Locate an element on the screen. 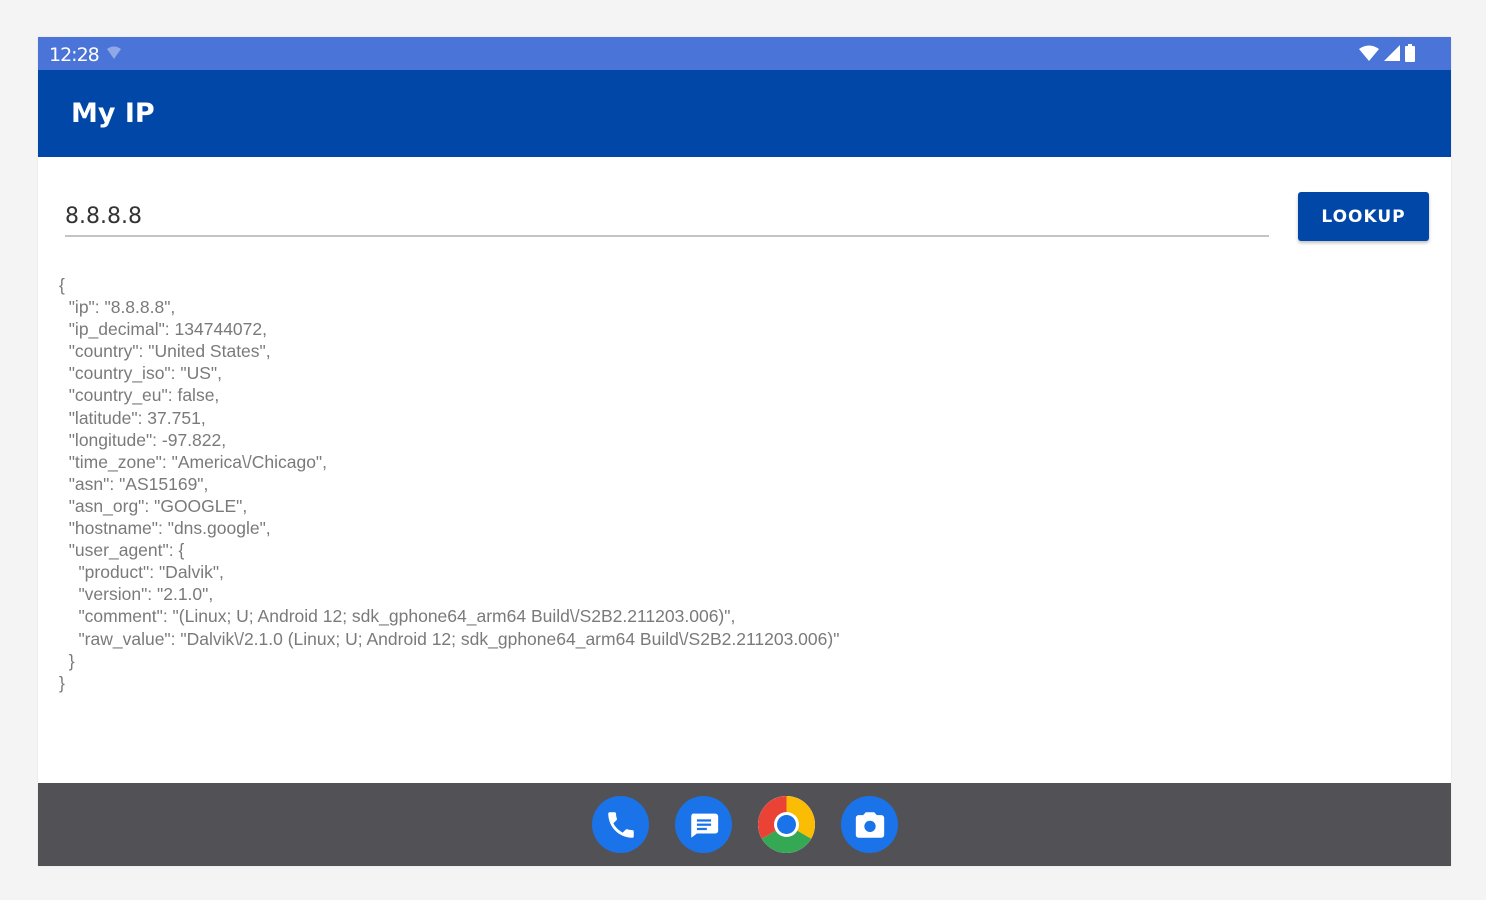 The height and width of the screenshot is (900, 1486). notification-icon is located at coordinates (114, 55).